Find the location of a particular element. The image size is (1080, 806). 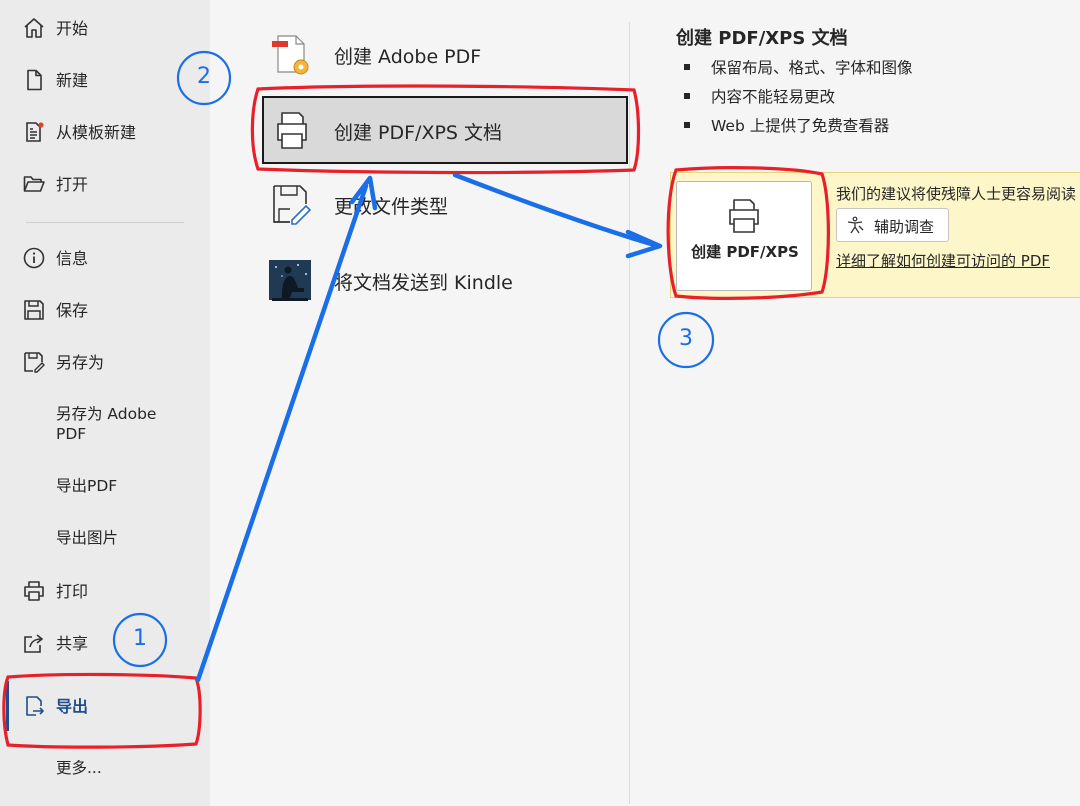

option-label: 更改文件类型 is located at coordinates (391, 207).